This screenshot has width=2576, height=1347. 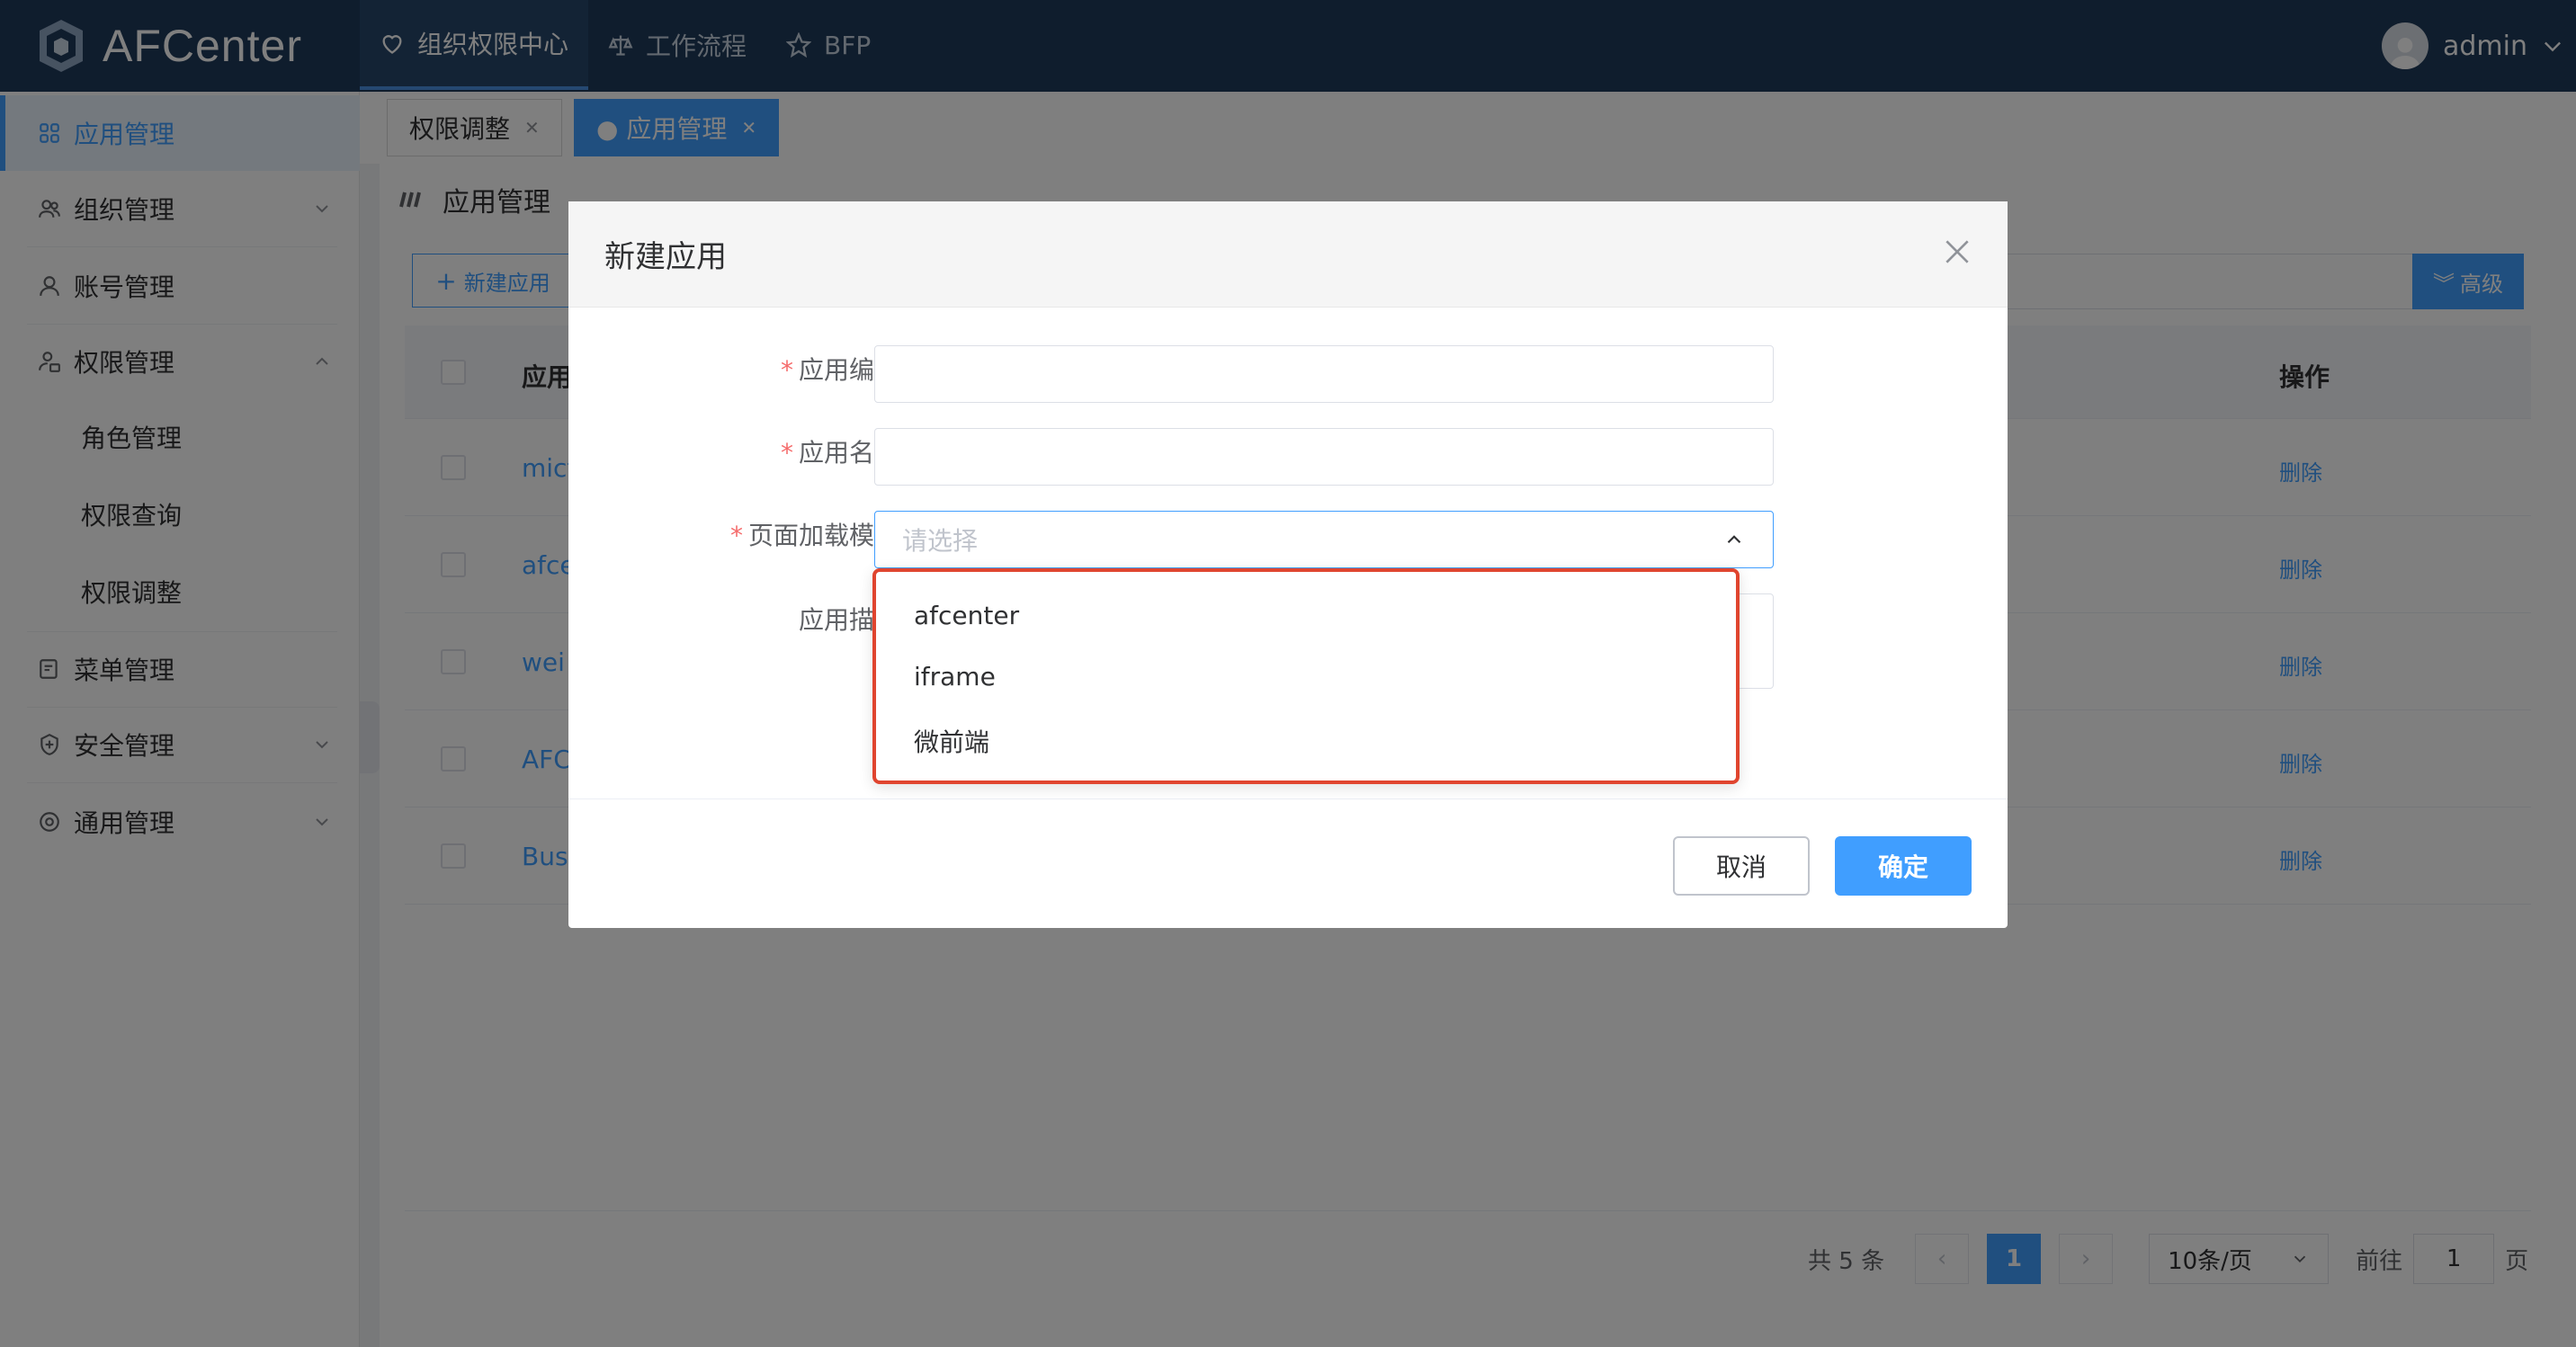 I want to click on close-icon, so click(x=1957, y=251).